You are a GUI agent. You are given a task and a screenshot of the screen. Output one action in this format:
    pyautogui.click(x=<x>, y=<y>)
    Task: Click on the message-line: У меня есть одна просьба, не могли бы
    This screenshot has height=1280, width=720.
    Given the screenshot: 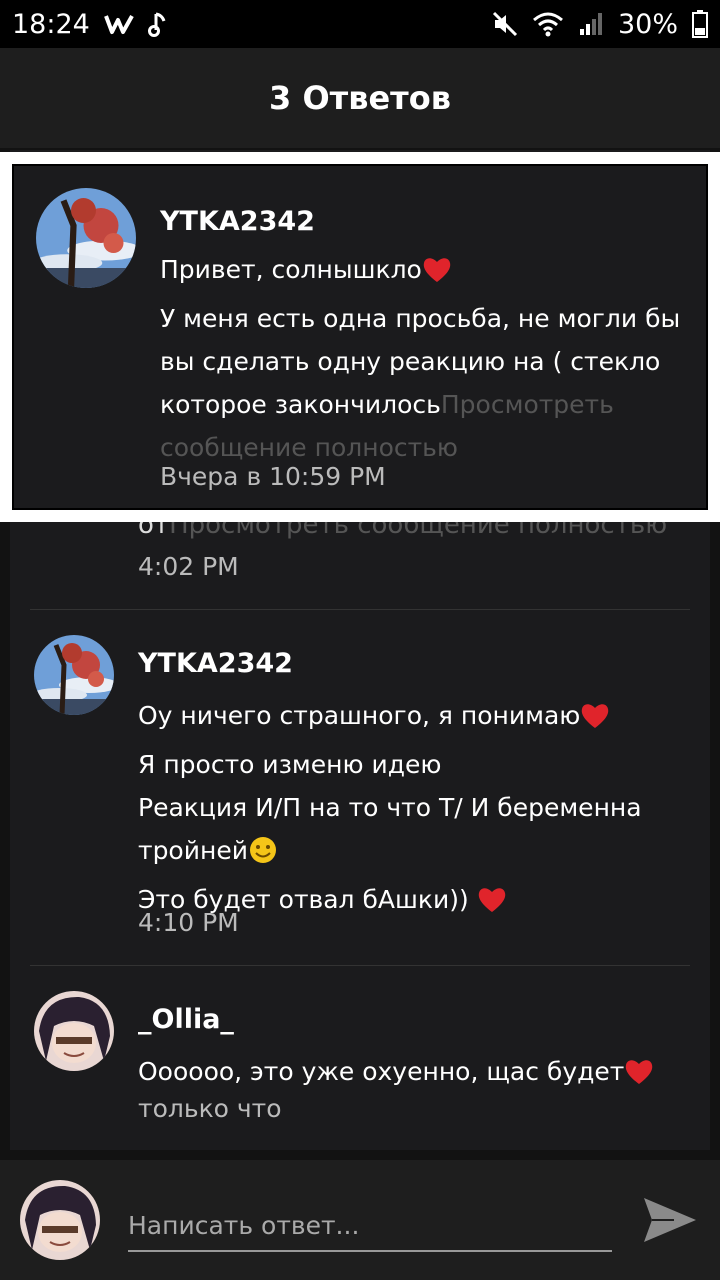 What is the action you would take?
    pyautogui.click(x=420, y=318)
    